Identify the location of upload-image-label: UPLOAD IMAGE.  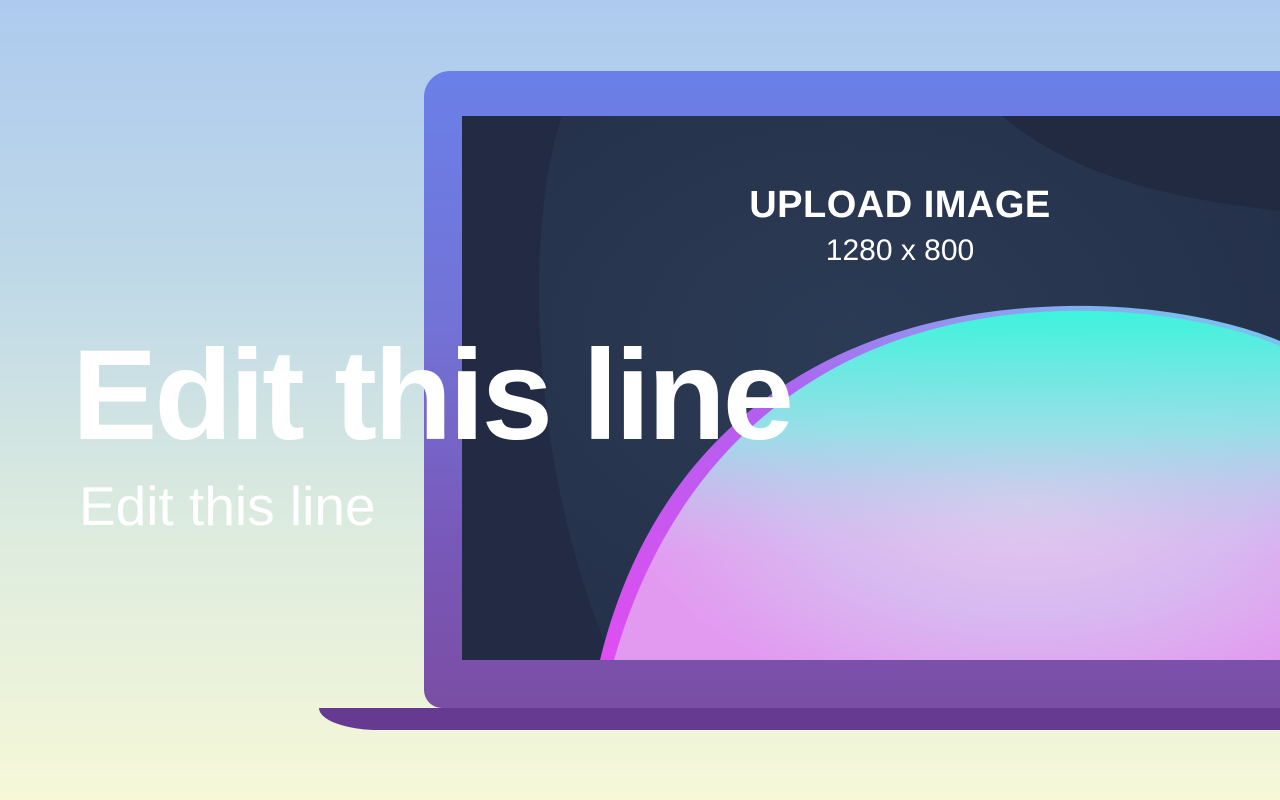
(900, 205).